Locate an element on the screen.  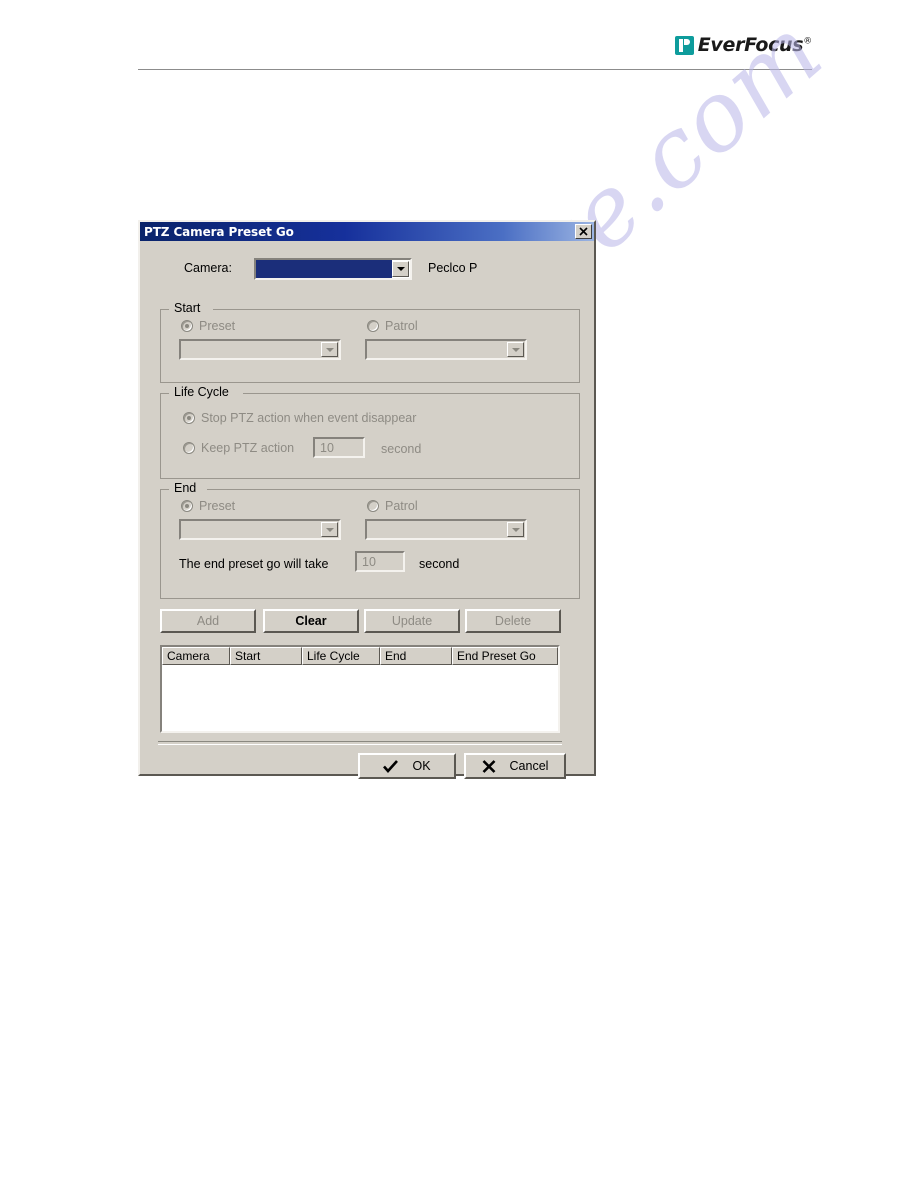
start-preset-value is located at coordinates (251, 349).